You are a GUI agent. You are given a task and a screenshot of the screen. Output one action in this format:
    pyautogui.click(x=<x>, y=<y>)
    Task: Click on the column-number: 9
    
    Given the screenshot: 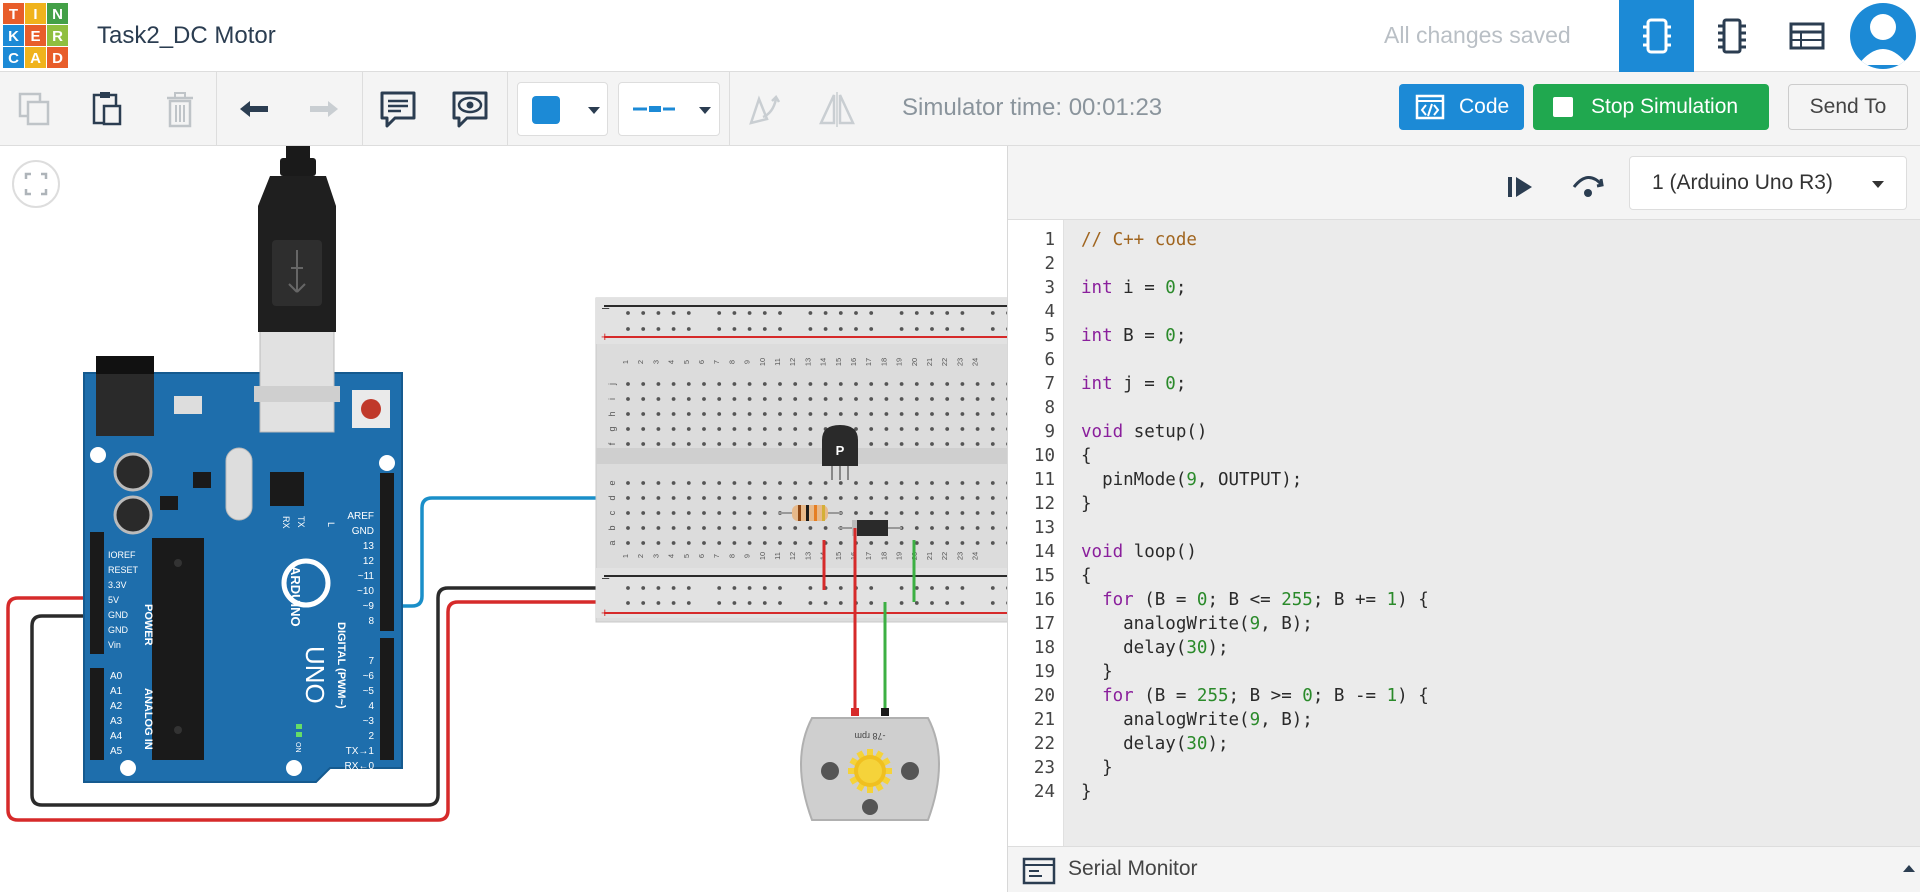 What is the action you would take?
    pyautogui.click(x=747, y=362)
    